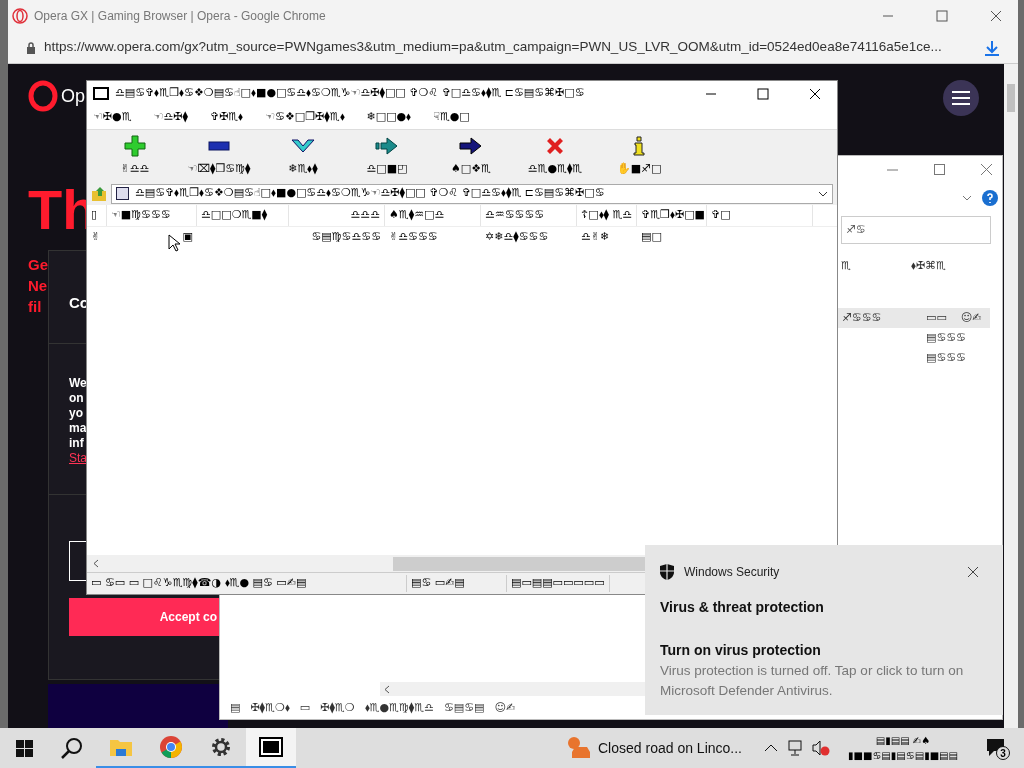 Image resolution: width=1024 pixels, height=768 pixels. Describe the element at coordinates (990, 198) in the screenshot. I see `help-icon` at that location.